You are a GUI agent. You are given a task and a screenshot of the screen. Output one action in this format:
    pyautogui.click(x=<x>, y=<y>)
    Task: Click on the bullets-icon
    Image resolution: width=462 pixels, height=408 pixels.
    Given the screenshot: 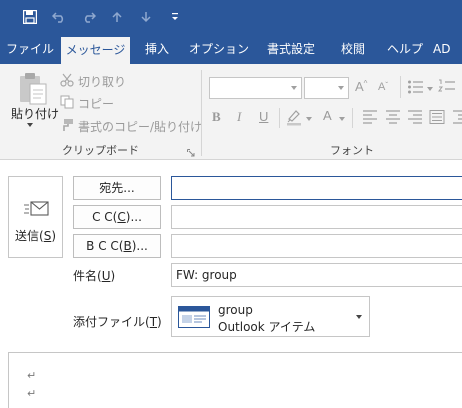 What is the action you would take?
    pyautogui.click(x=416, y=87)
    